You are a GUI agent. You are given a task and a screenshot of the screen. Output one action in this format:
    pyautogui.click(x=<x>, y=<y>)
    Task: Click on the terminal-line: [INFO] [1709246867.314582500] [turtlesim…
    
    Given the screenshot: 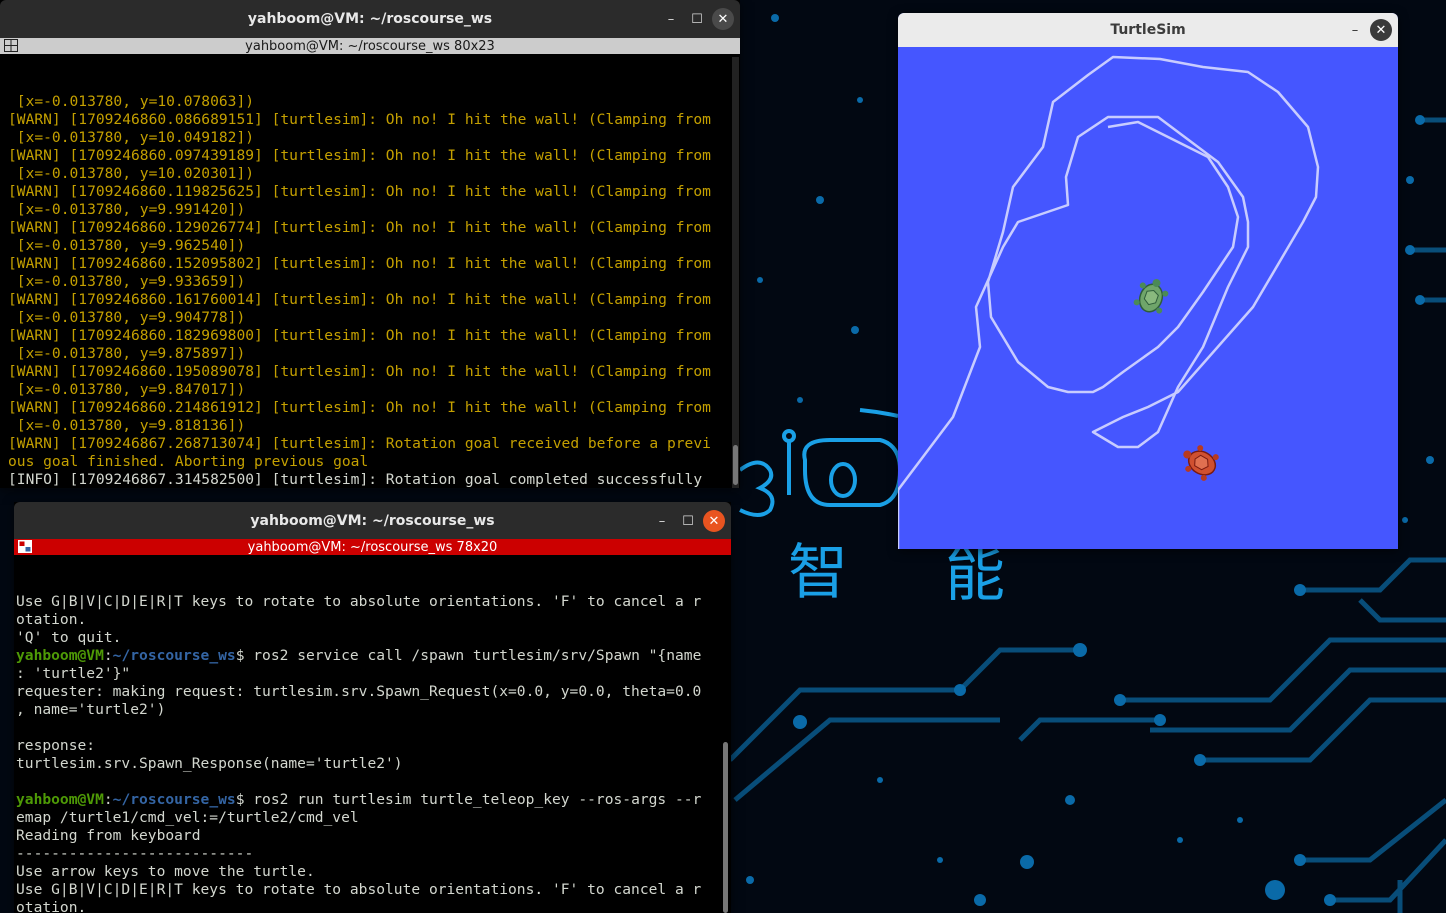 What is the action you would take?
    pyautogui.click(x=368, y=479)
    